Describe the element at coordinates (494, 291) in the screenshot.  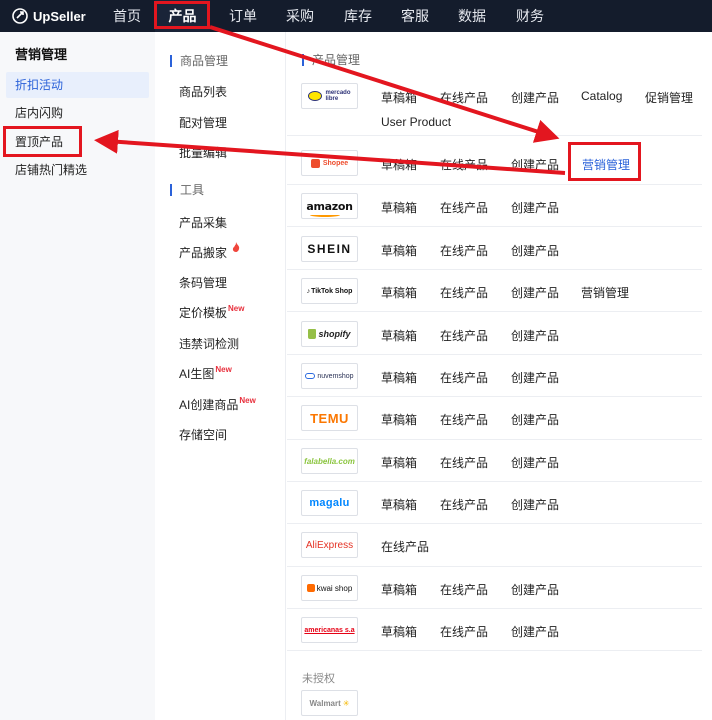
I see `marketplace-row-tiktok-shop: ♪ TikTok Shop 草稿箱 在线产品 创建产品 营销管理` at that location.